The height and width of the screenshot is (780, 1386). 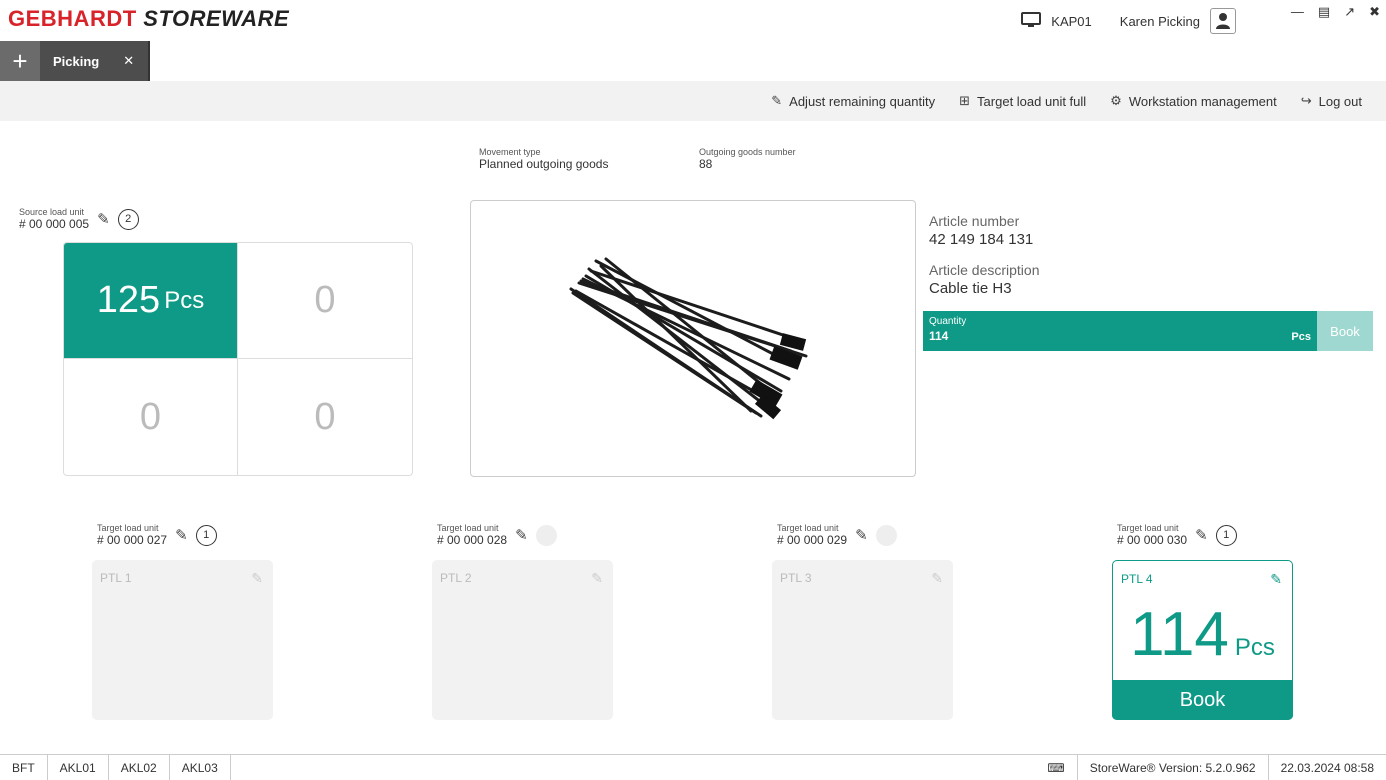 I want to click on target-load-unit-2: Target load unit # 00 000 028 ✎, so click(x=497, y=535).